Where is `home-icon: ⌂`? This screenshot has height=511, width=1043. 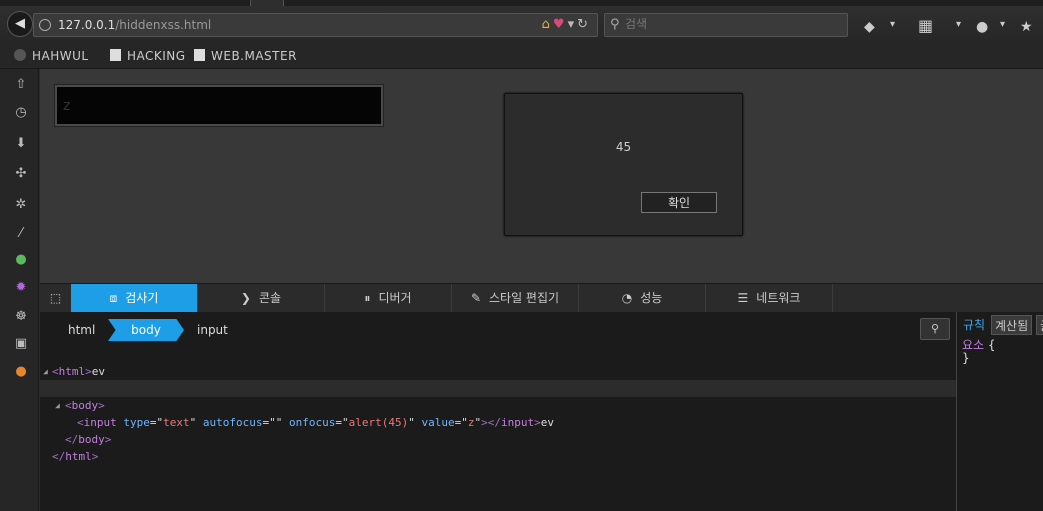 home-icon: ⌂ is located at coordinates (547, 24).